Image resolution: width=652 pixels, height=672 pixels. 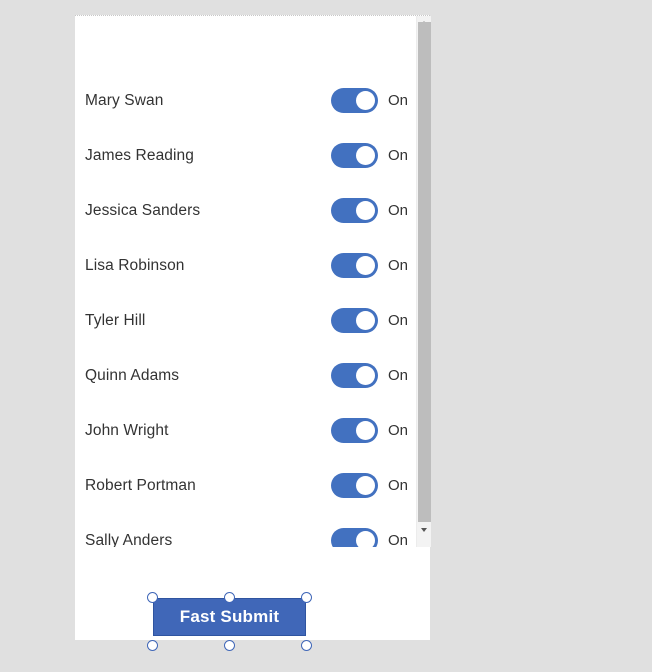 What do you see at coordinates (245, 100) in the screenshot?
I see `toggle-row: Mary Swan On` at bounding box center [245, 100].